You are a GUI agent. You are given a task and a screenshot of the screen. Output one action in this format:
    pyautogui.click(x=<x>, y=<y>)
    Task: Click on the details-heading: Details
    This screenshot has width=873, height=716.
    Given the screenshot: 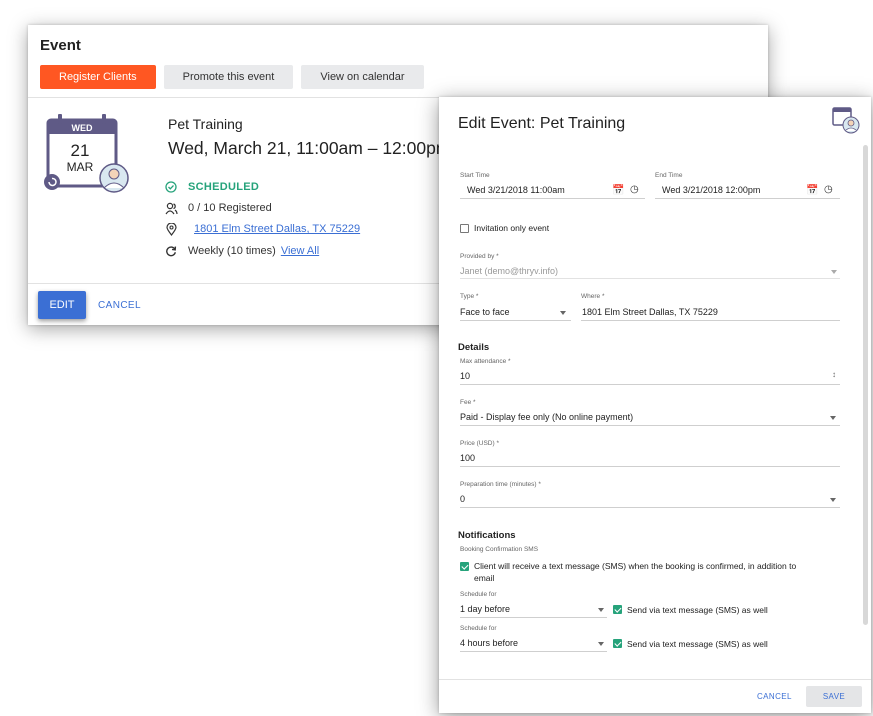 What is the action you would take?
    pyautogui.click(x=474, y=347)
    